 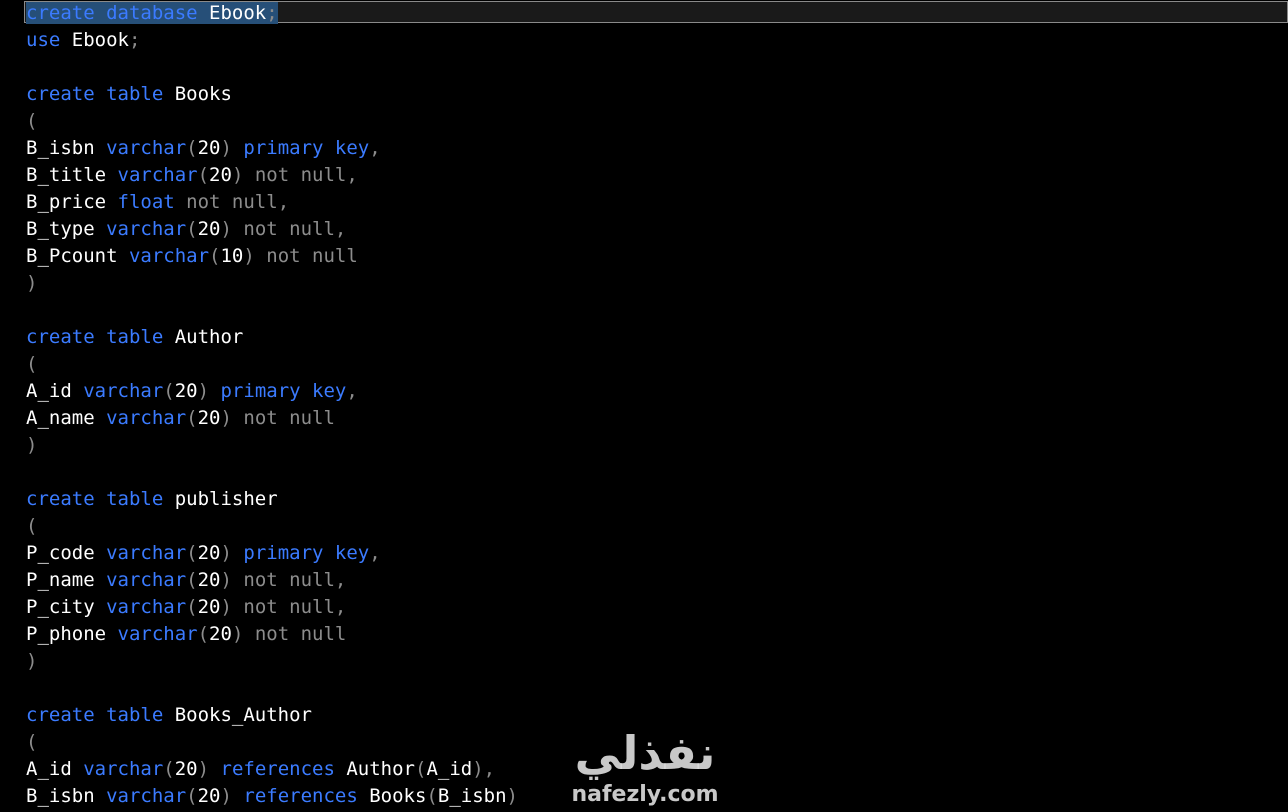 I want to click on code-line: create database Ebook;, so click(x=272, y=13).